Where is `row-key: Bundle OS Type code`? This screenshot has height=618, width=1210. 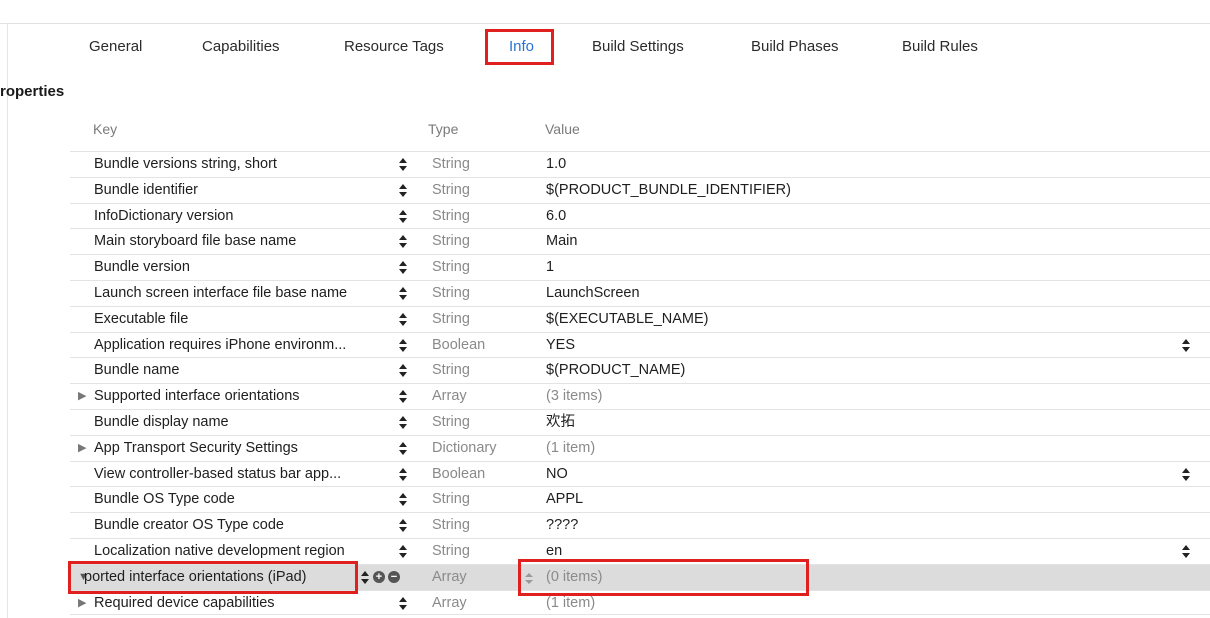
row-key: Bundle OS Type code is located at coordinates (242, 499).